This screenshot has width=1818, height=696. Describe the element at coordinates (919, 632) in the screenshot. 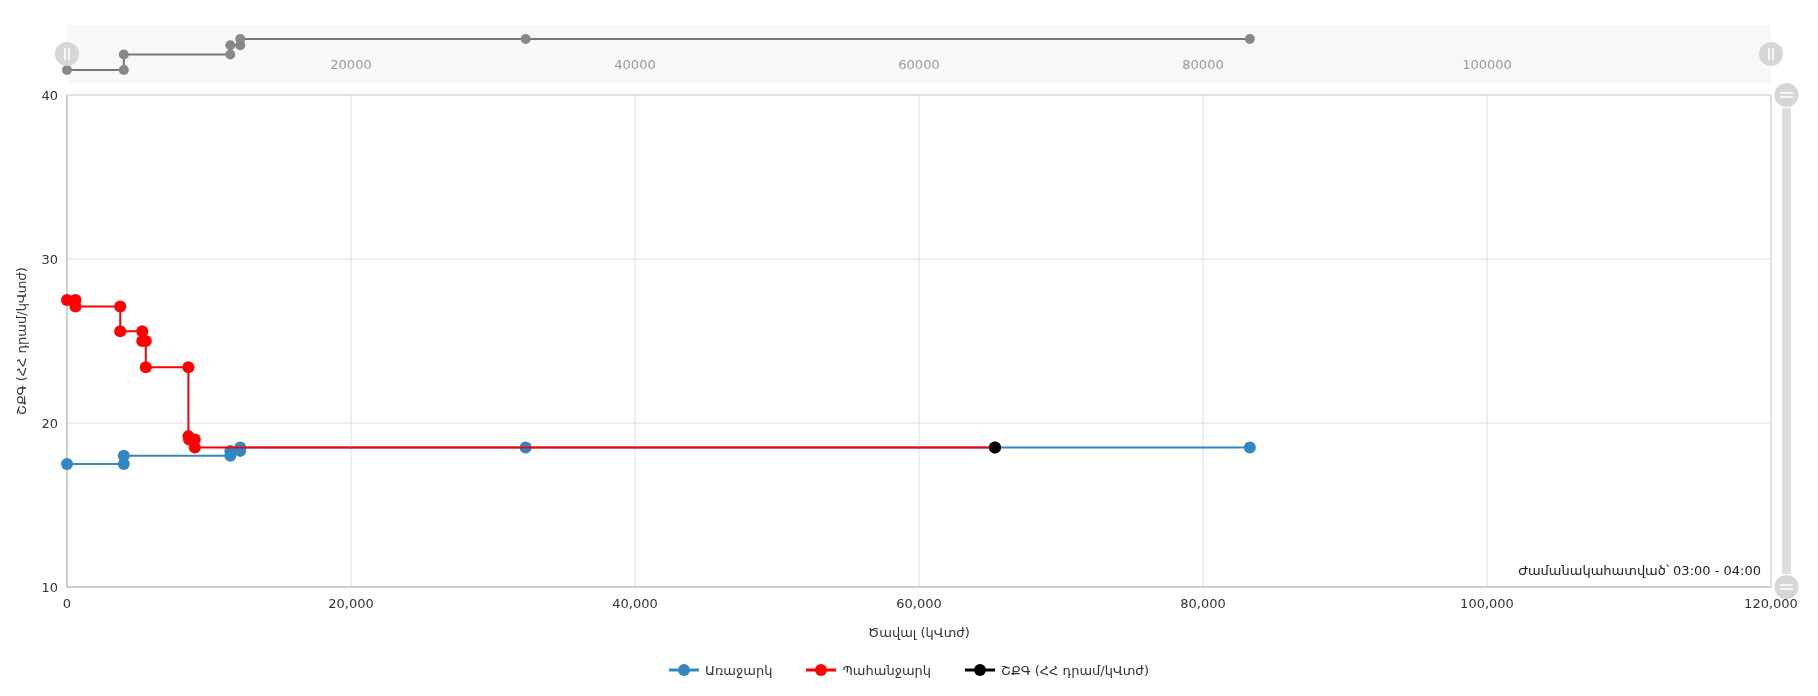

I see `x-axis-title: Ծավալ (կՎտժ)` at that location.